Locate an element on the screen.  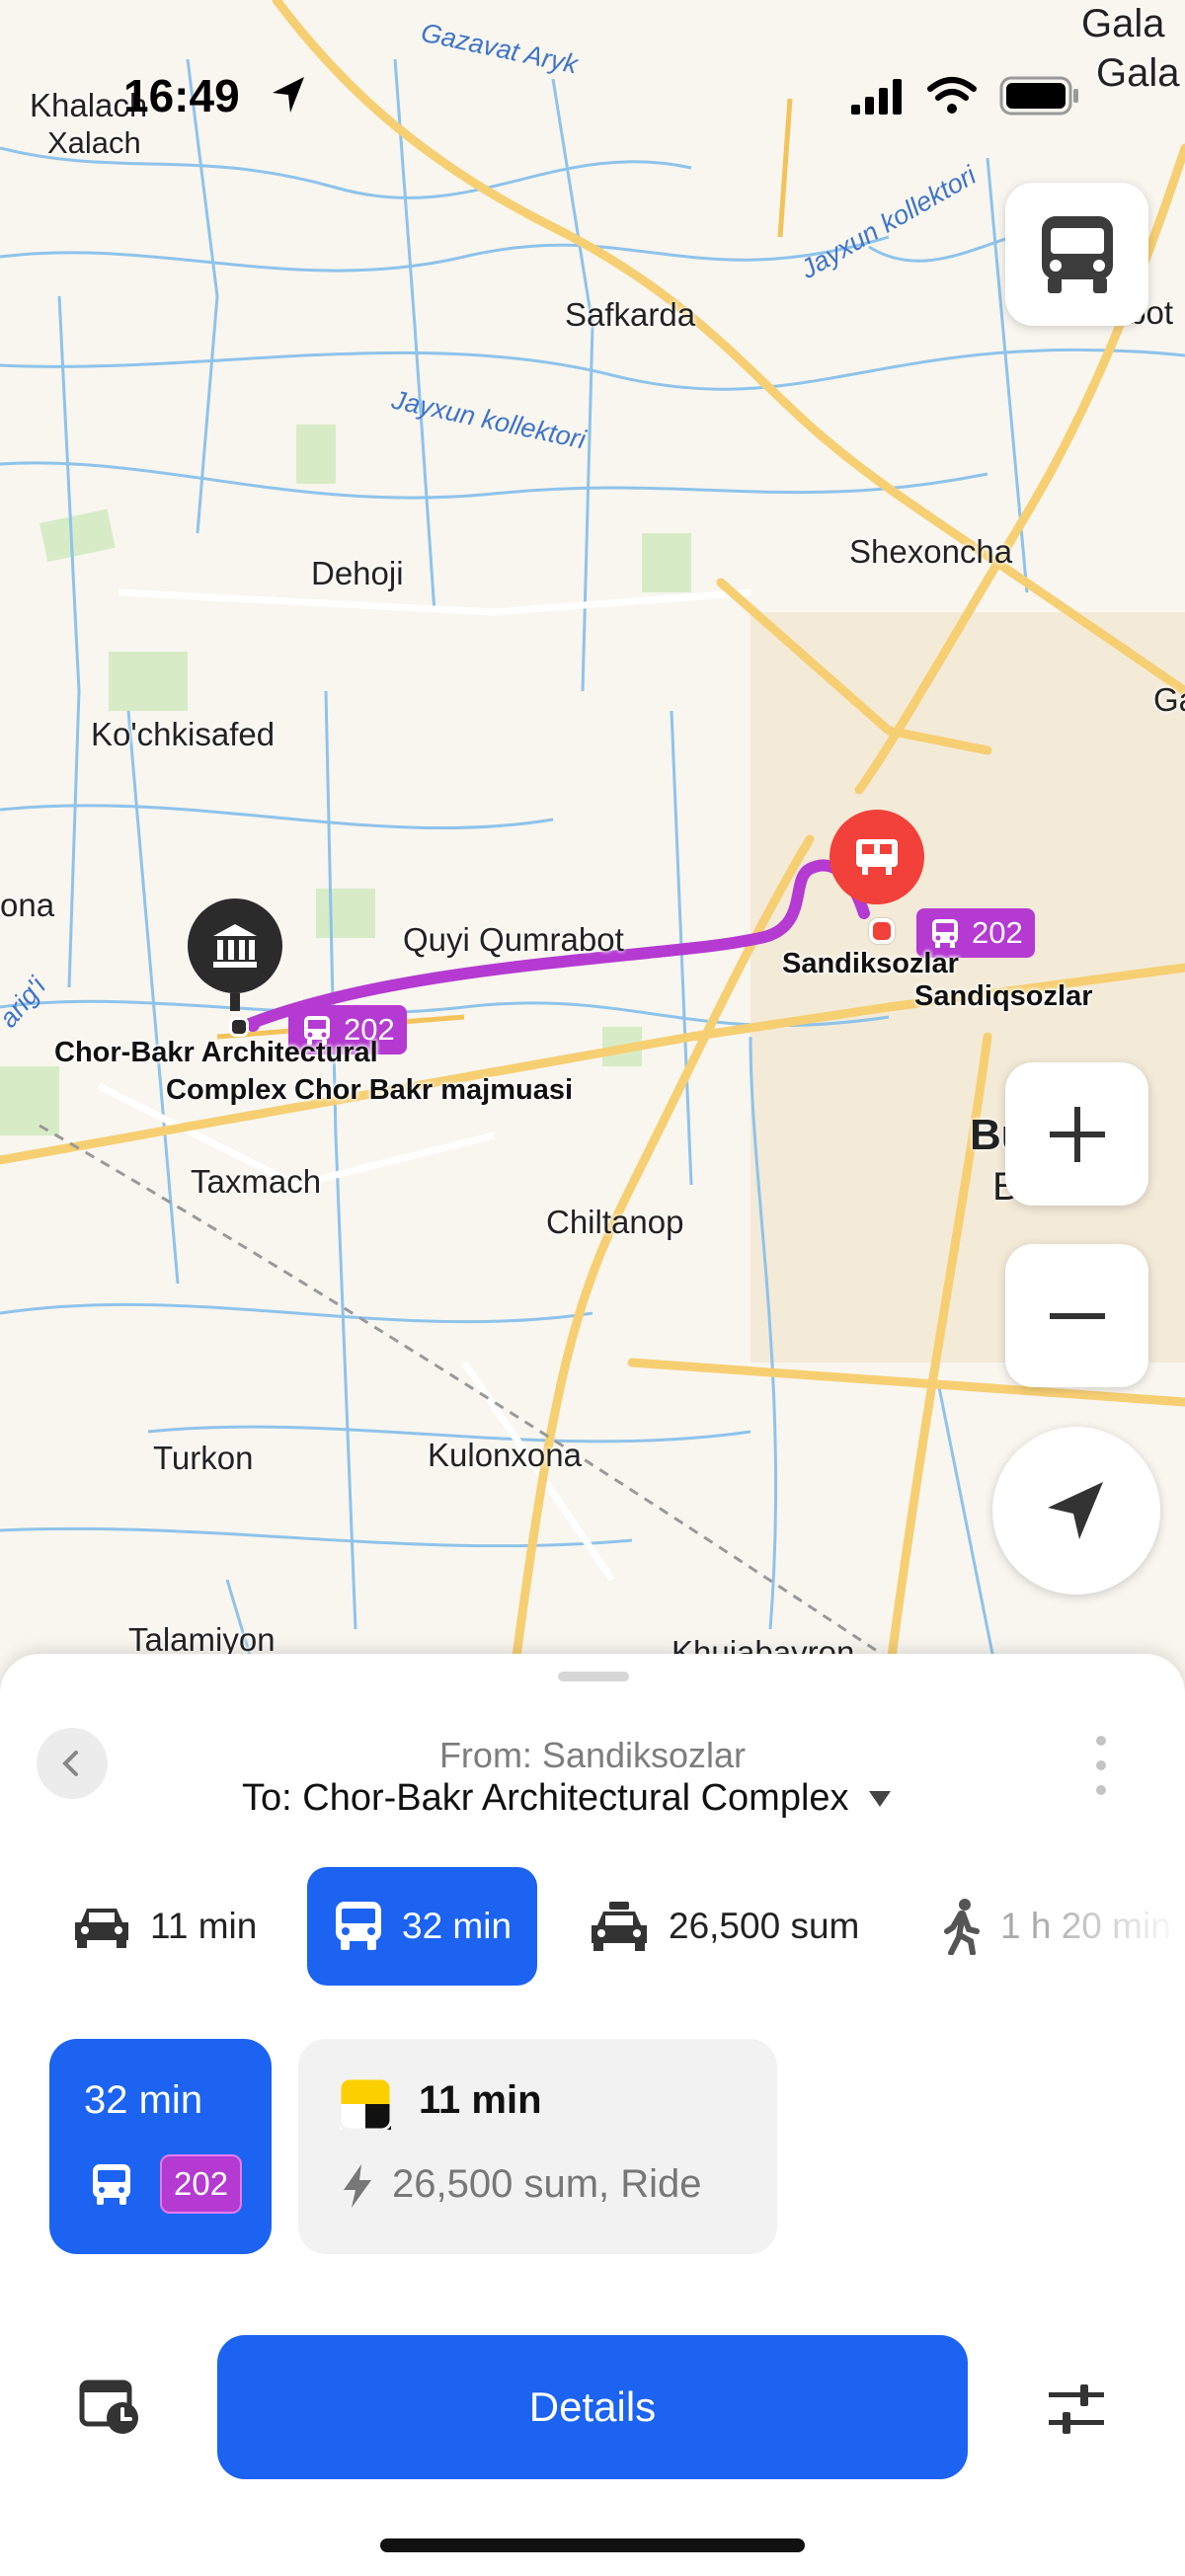
my-location-button is located at coordinates (1076, 1511).